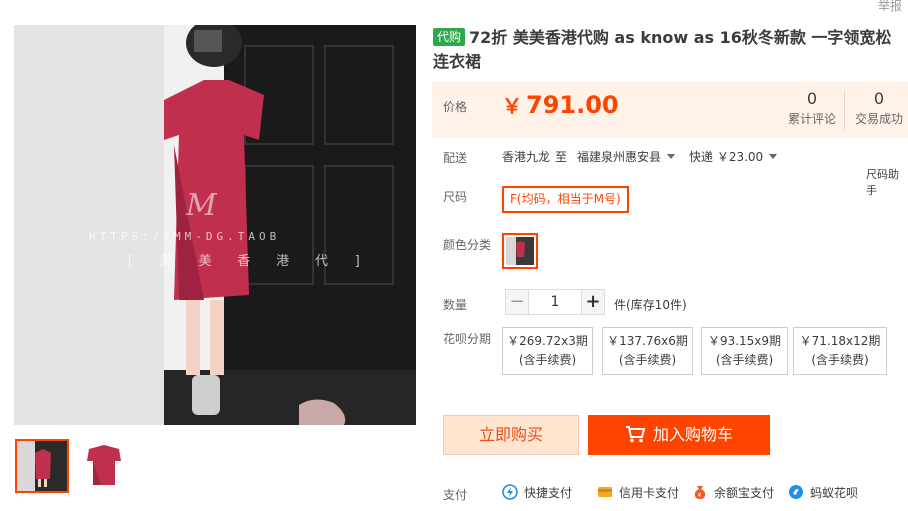  I want to click on payment-quick: 快捷支付, so click(537, 493).